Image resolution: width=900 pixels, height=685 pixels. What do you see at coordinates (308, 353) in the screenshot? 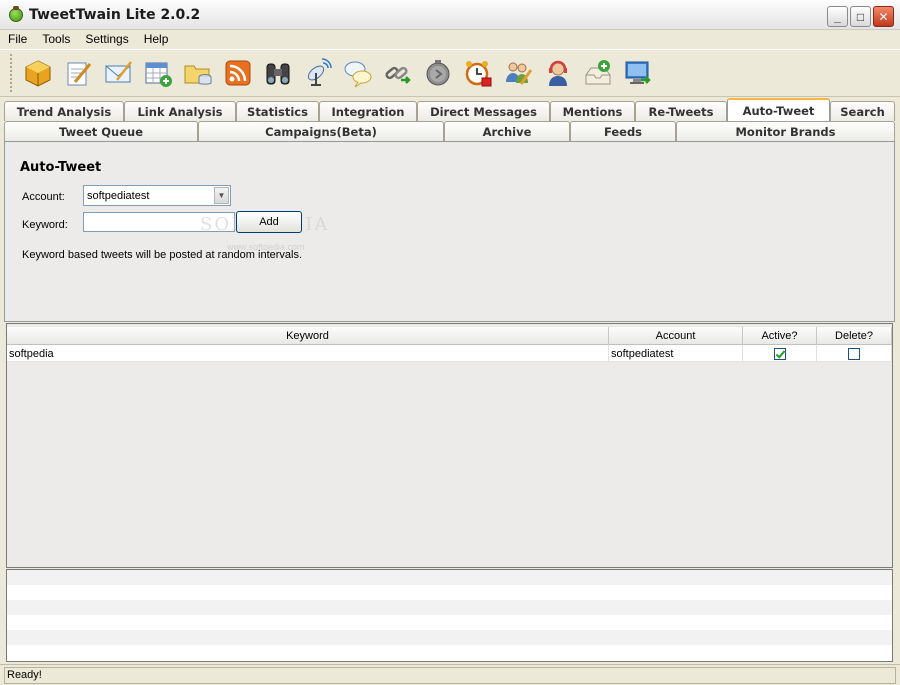
I see `cell-keyword: softpedia` at bounding box center [308, 353].